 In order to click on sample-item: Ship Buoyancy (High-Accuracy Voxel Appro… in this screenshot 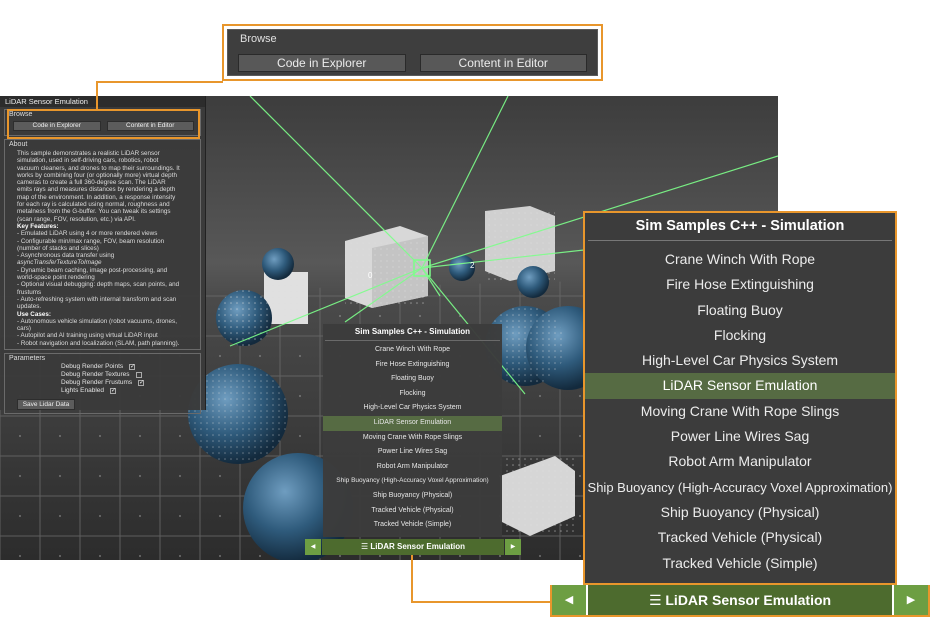, I will do `click(412, 481)`.